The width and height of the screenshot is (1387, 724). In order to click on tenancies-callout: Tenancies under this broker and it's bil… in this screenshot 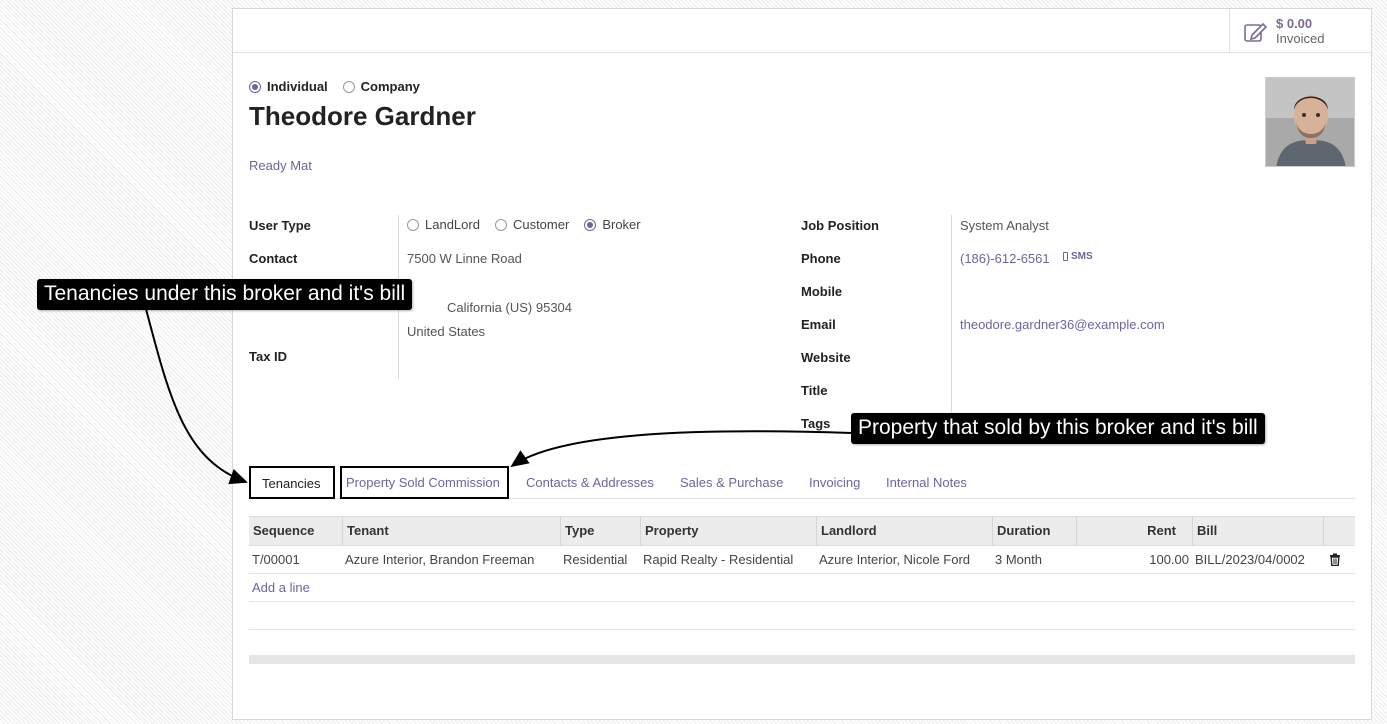, I will do `click(225, 294)`.